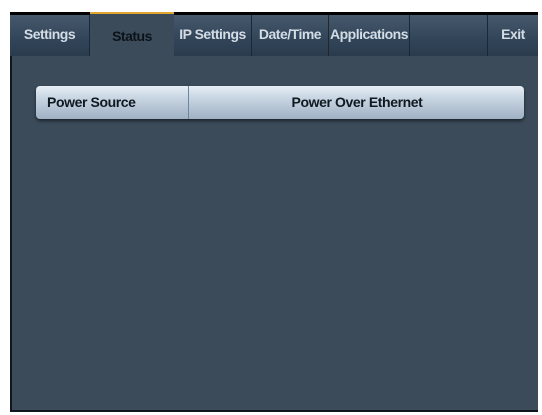 This screenshot has width=542, height=415. What do you see at coordinates (290, 35) in the screenshot?
I see `tab-date-time: Date/Time` at bounding box center [290, 35].